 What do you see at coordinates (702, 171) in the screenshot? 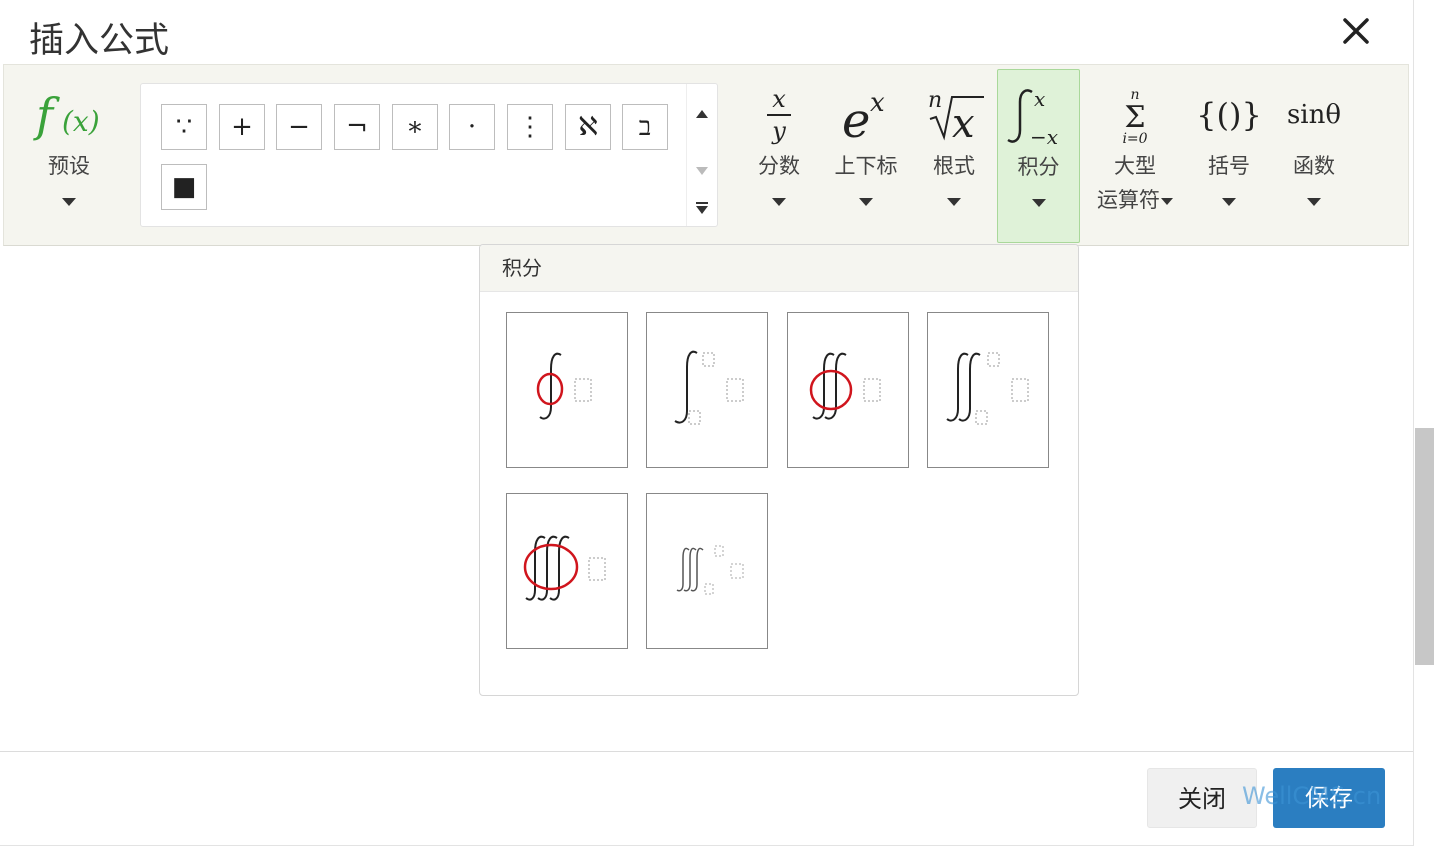
I see `scroll-down-icon` at bounding box center [702, 171].